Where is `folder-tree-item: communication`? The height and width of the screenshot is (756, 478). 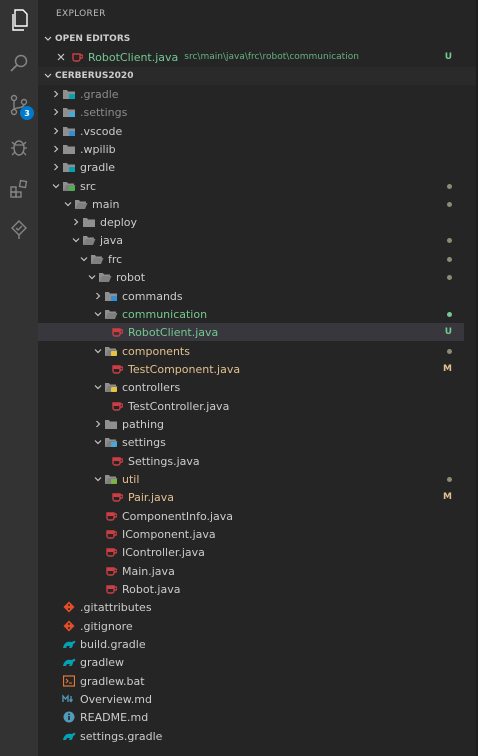
folder-tree-item: communication is located at coordinates (251, 314).